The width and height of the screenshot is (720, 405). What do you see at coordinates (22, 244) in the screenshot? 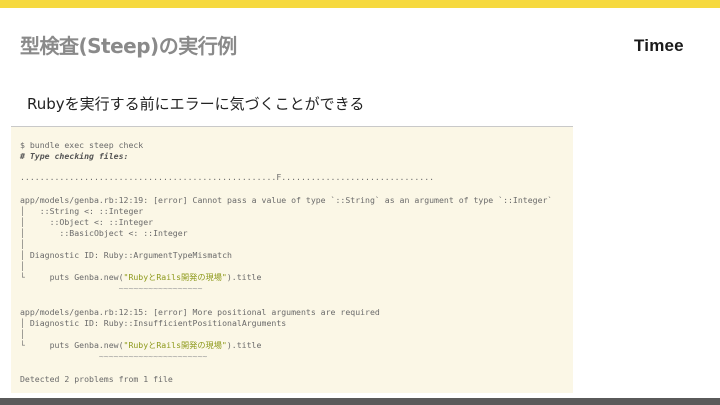
I see `error1-pipe: │` at bounding box center [22, 244].